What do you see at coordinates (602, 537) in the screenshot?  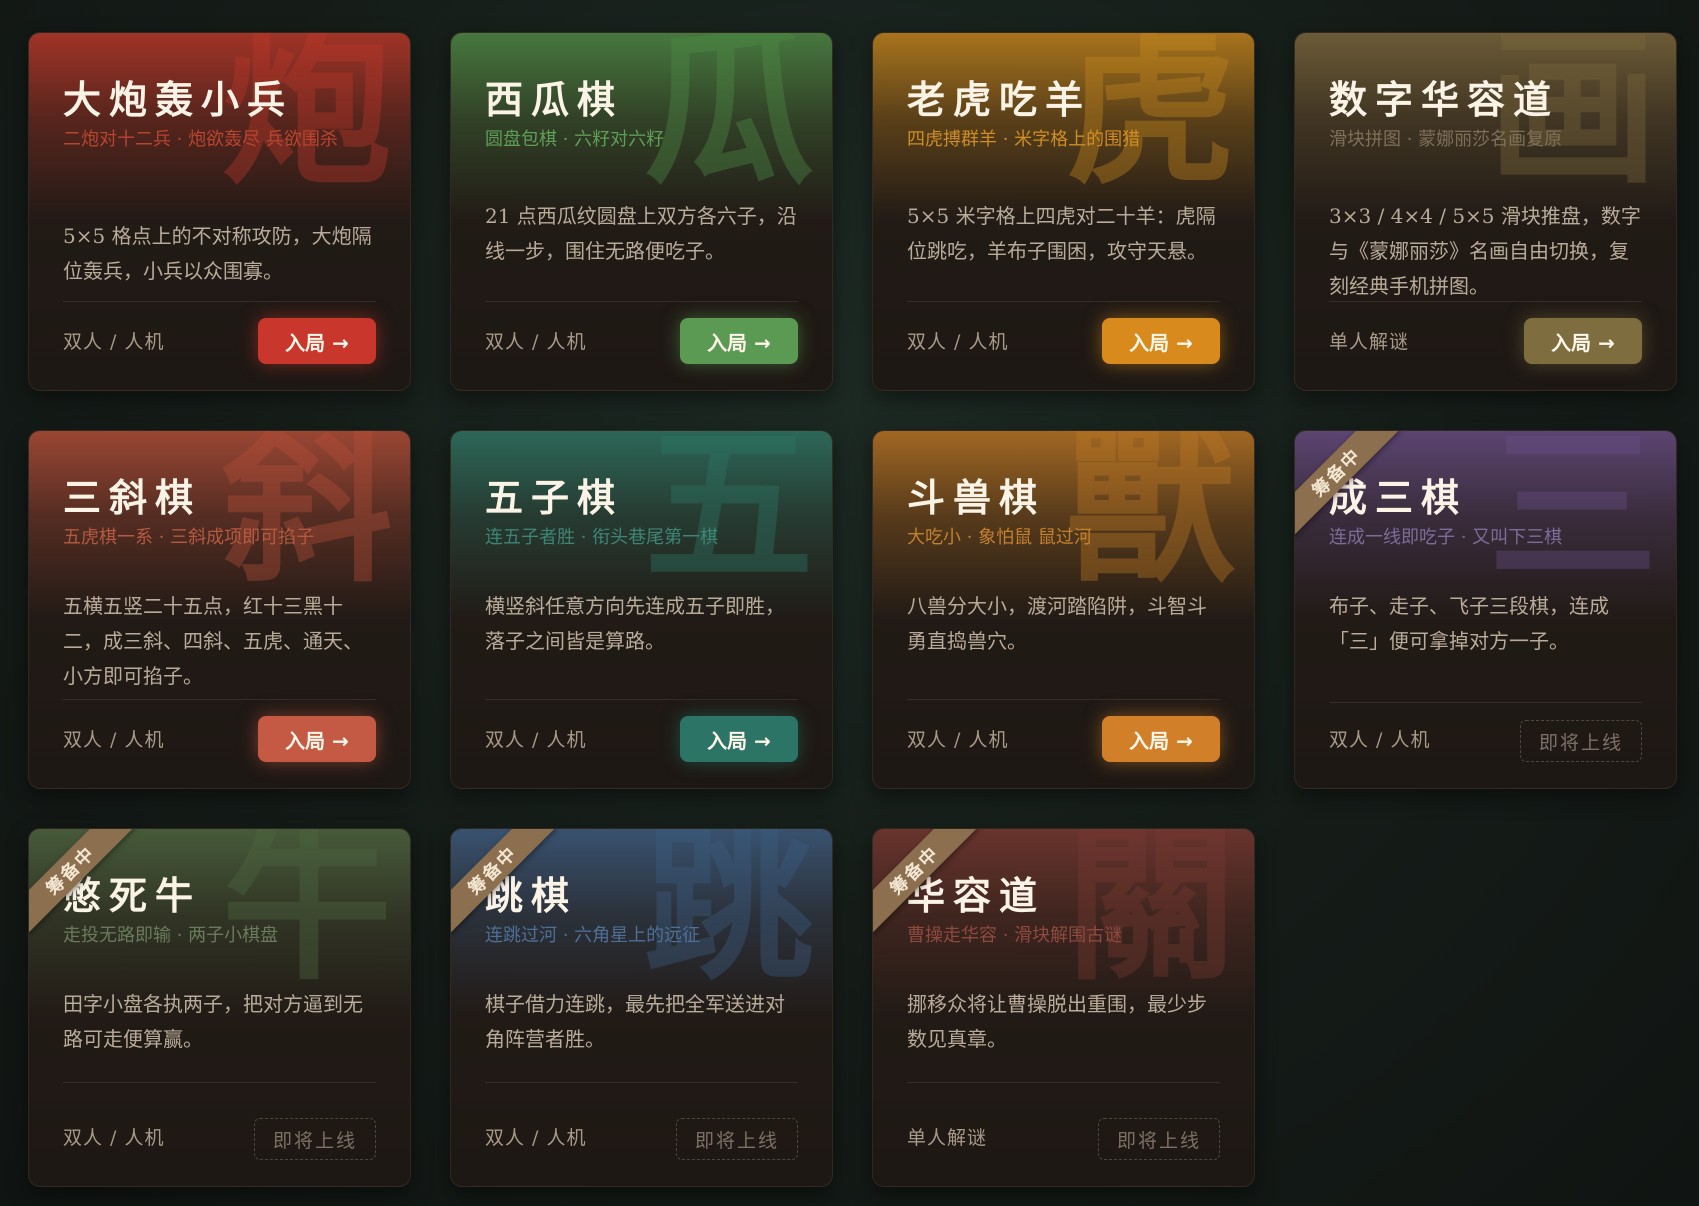 I see `game-subtitle: 连五子者胜 · 衔头巷尾第一棋` at bounding box center [602, 537].